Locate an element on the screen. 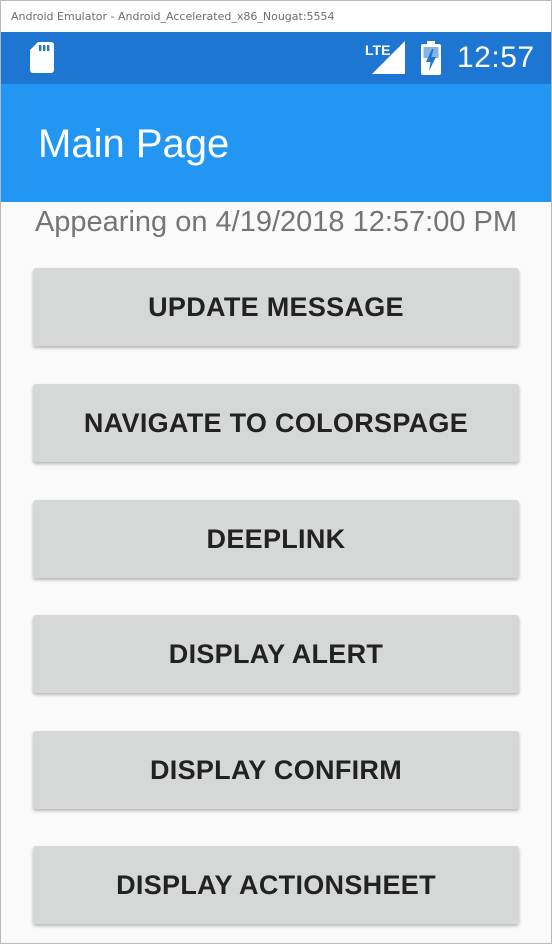  display-alert-button: DISPLAY ALERT is located at coordinates (276, 654).